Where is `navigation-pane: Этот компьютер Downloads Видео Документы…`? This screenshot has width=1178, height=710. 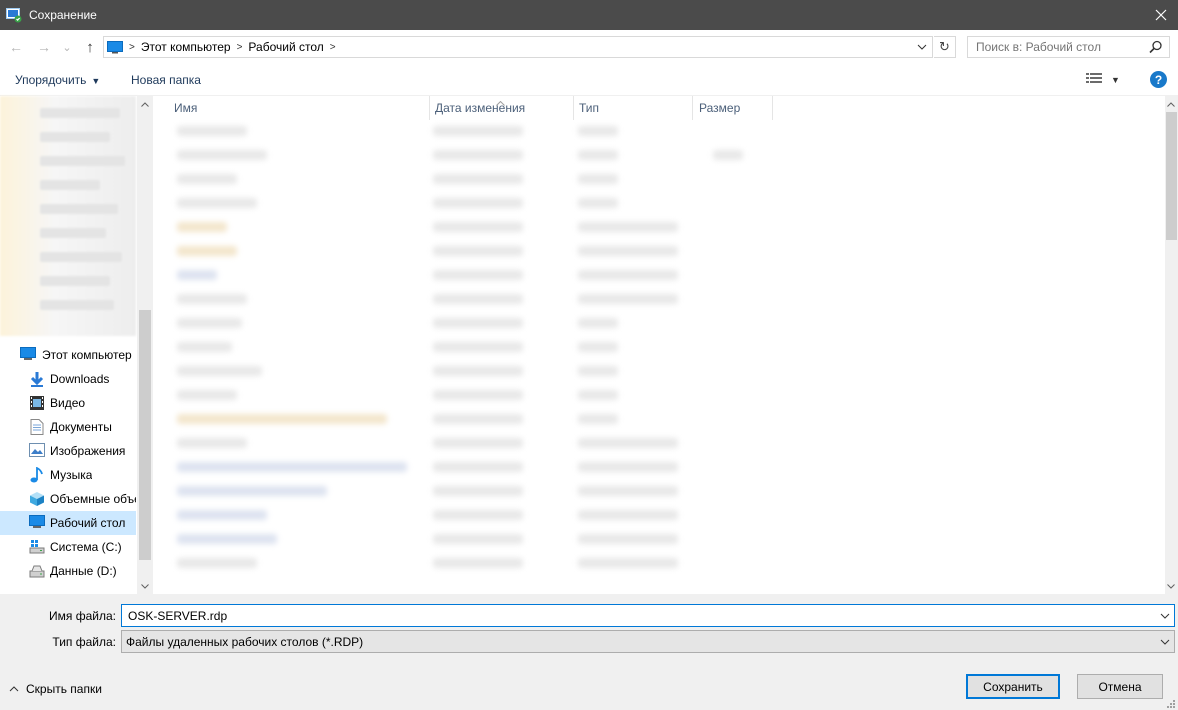 navigation-pane: Этот компьютер Downloads Видео Документы… is located at coordinates (76, 345).